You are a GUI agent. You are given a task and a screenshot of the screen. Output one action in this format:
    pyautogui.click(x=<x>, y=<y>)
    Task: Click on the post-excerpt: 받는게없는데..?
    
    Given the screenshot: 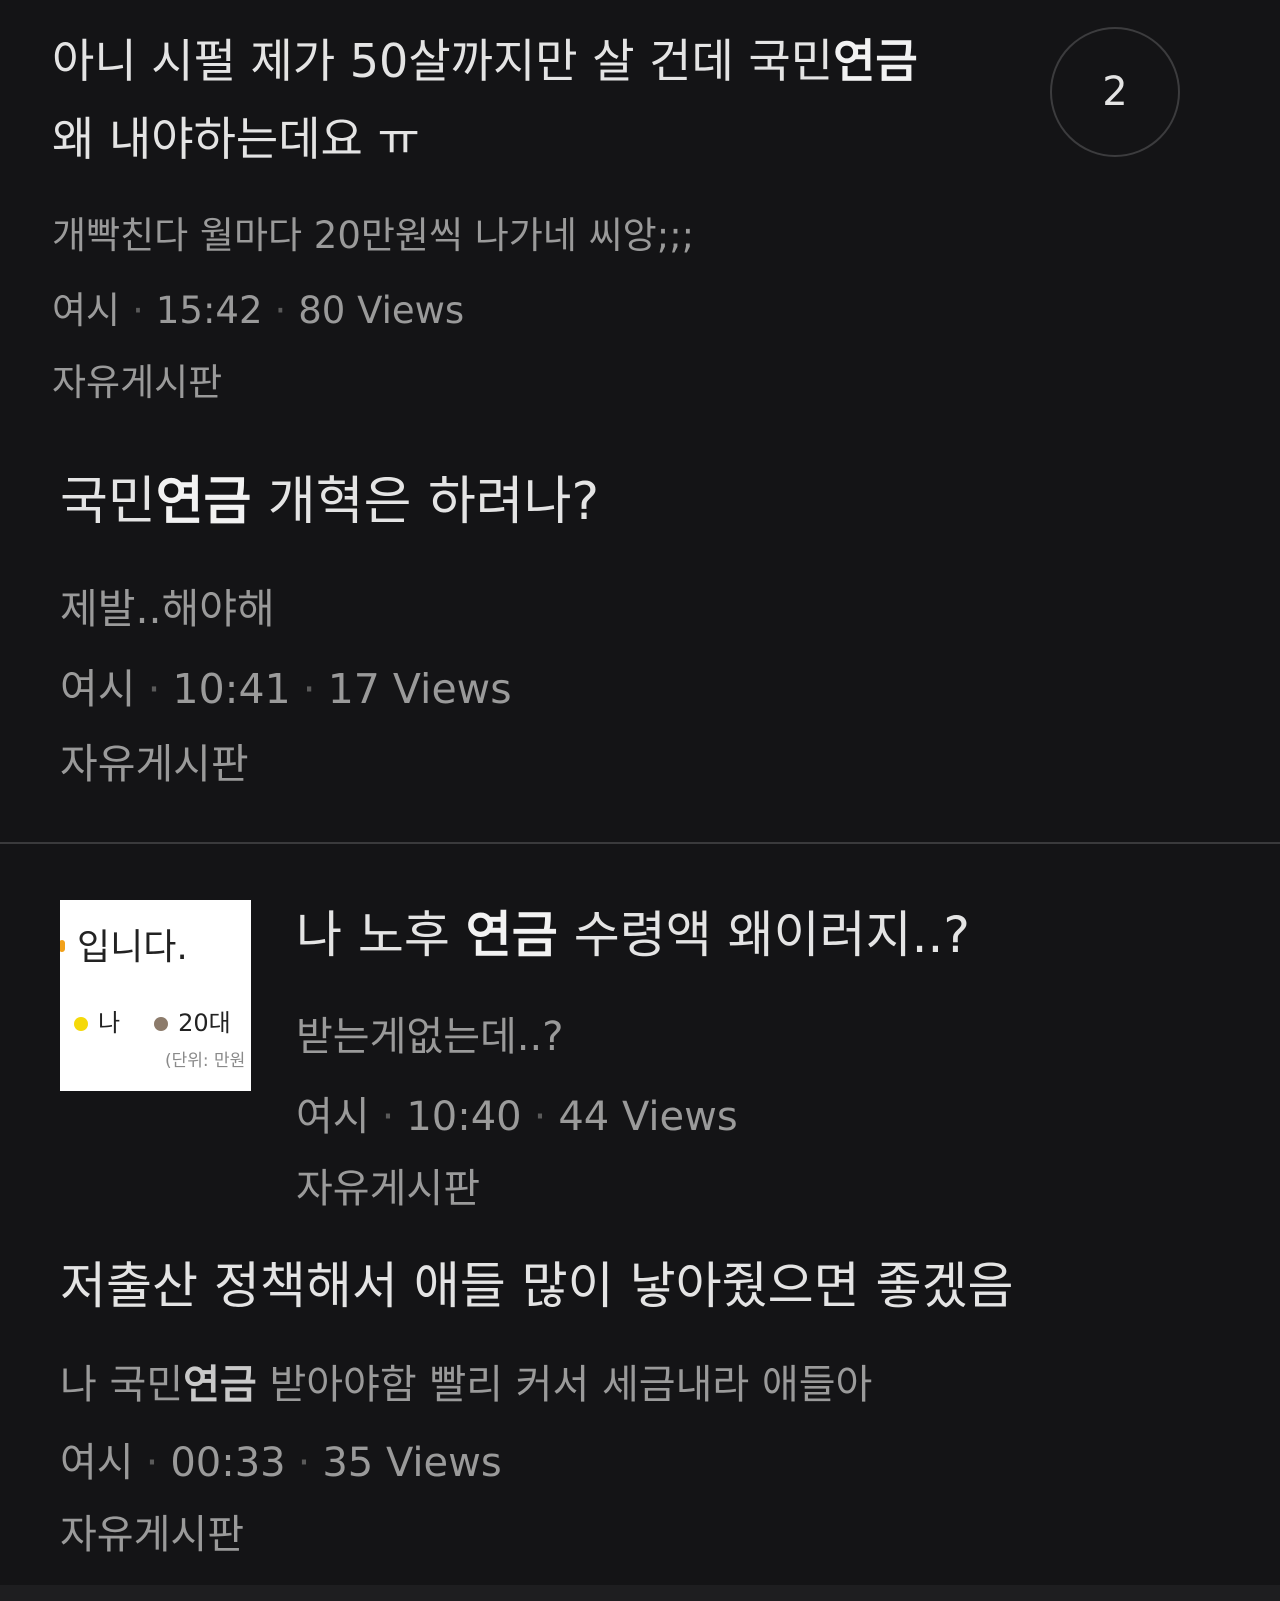 What is the action you would take?
    pyautogui.click(x=430, y=1037)
    